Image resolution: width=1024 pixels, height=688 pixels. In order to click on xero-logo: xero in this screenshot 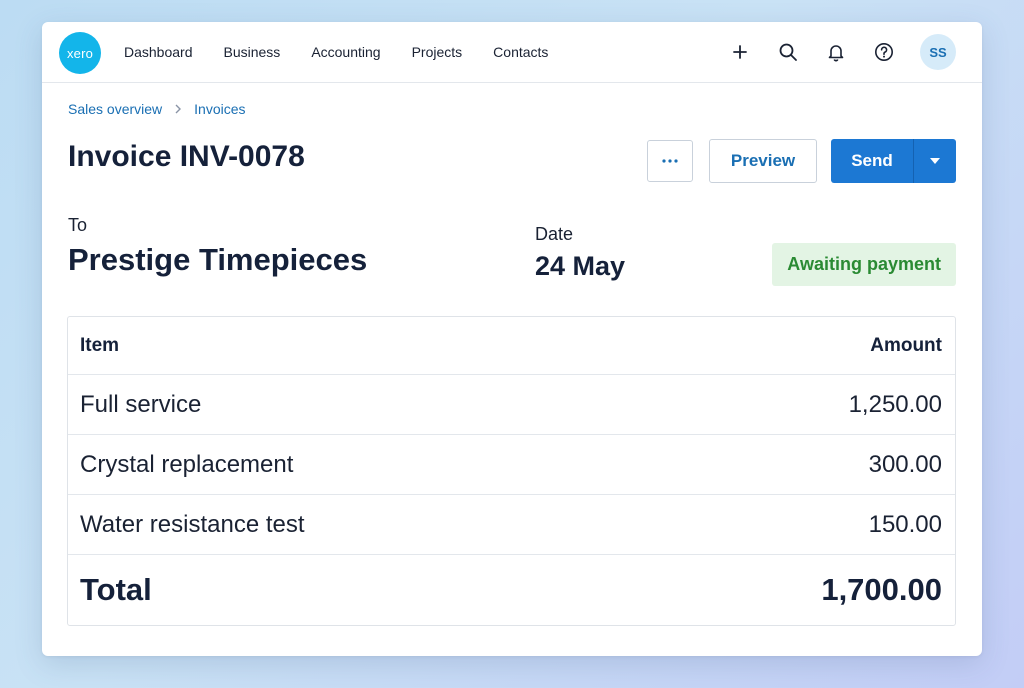, I will do `click(80, 53)`.